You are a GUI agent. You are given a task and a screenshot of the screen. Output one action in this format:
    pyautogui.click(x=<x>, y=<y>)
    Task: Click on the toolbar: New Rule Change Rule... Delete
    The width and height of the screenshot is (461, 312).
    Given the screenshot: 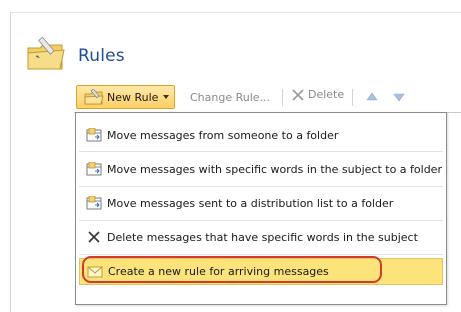 What is the action you would take?
    pyautogui.click(x=267, y=98)
    